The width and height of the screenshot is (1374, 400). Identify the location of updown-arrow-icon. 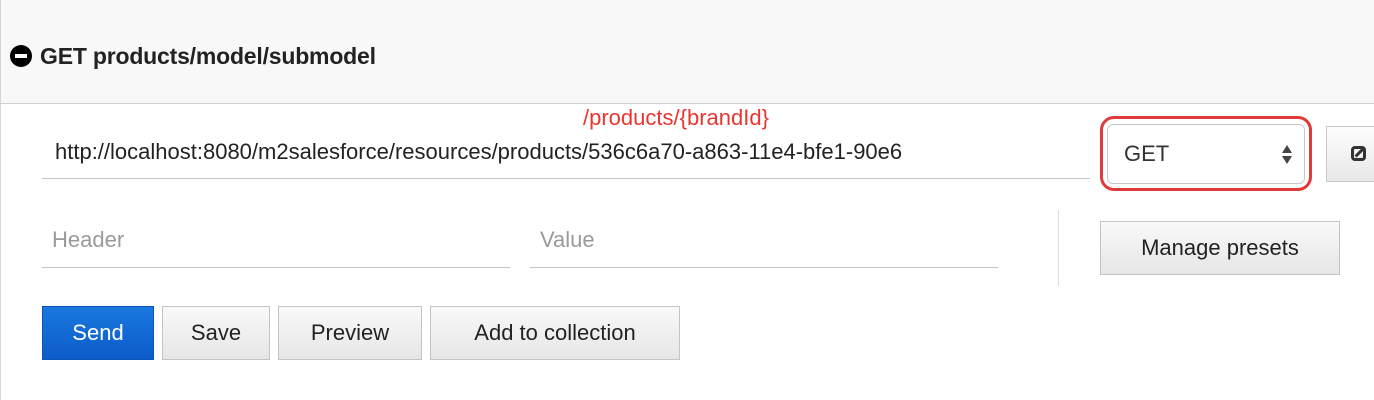
(1287, 154).